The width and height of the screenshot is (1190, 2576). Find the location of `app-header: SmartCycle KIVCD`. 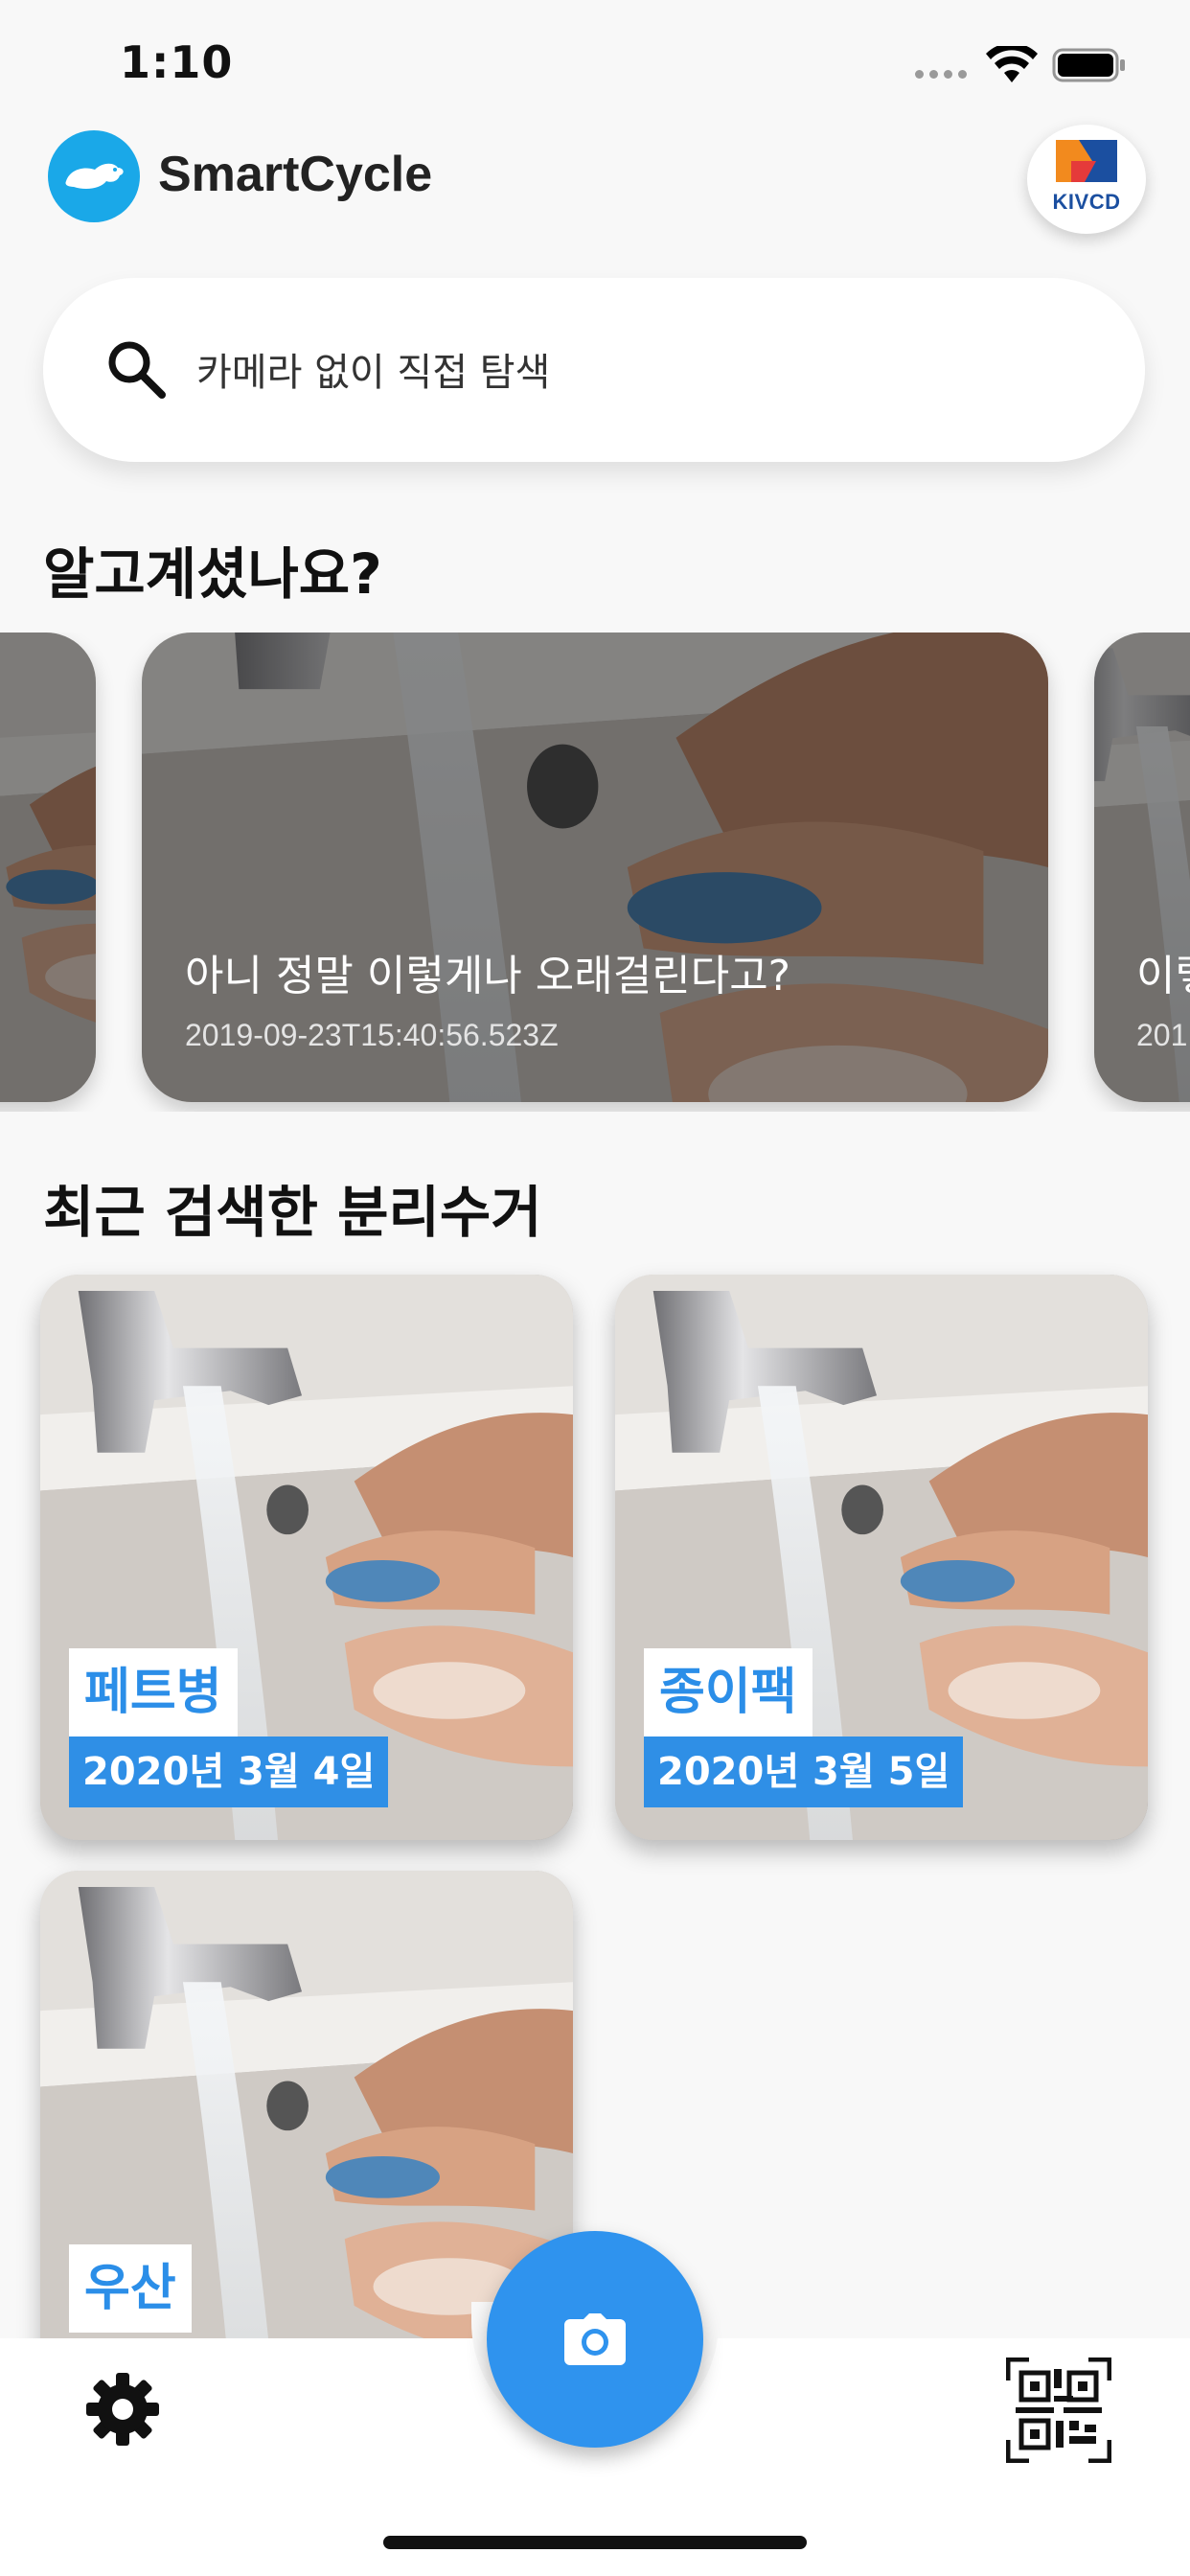

app-header: SmartCycle KIVCD is located at coordinates (595, 182).